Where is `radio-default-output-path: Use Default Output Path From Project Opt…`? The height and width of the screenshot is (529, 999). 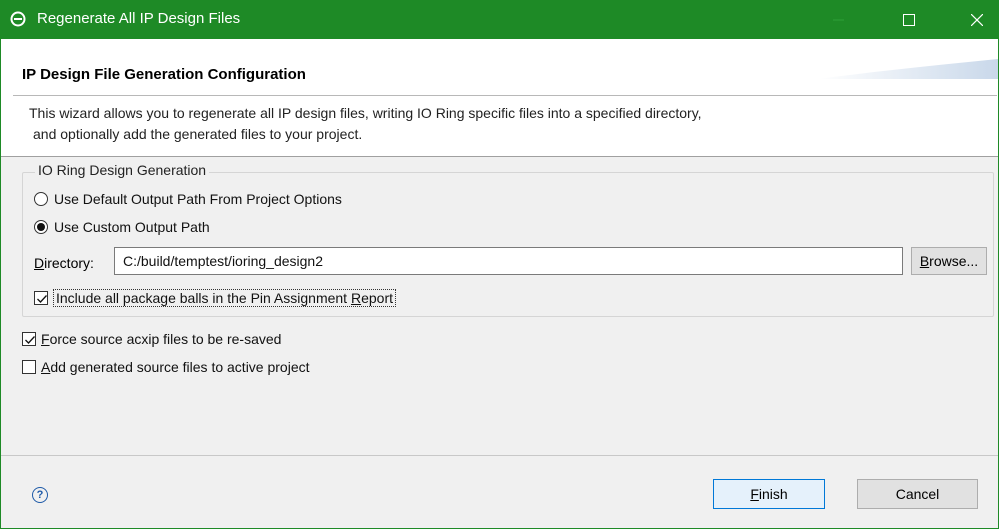 radio-default-output-path: Use Default Output Path From Project Opt… is located at coordinates (188, 199).